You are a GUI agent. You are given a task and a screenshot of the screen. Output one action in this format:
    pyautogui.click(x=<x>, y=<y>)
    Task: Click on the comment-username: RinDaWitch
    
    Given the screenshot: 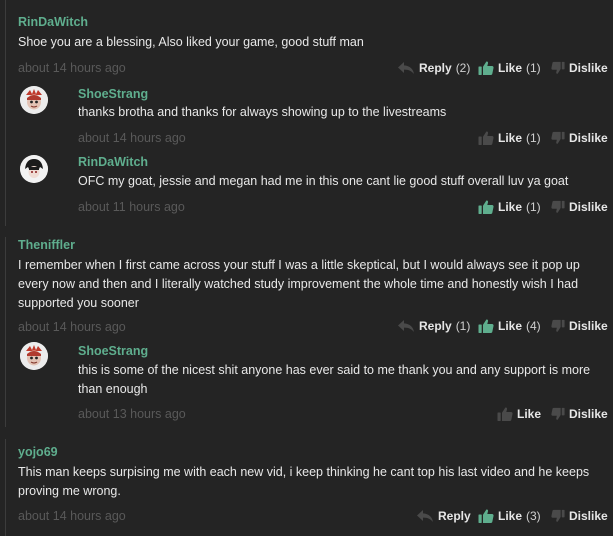 What is the action you would take?
    pyautogui.click(x=53, y=22)
    